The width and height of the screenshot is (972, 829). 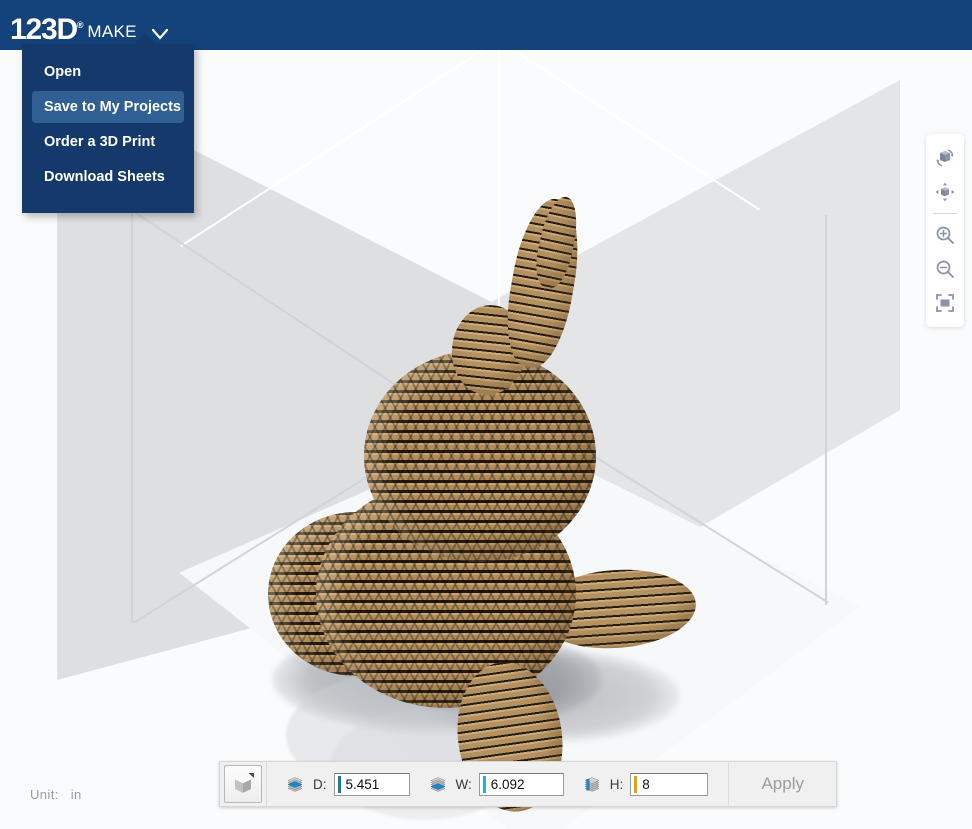 I want to click on navigation-toolbar, so click(x=945, y=230).